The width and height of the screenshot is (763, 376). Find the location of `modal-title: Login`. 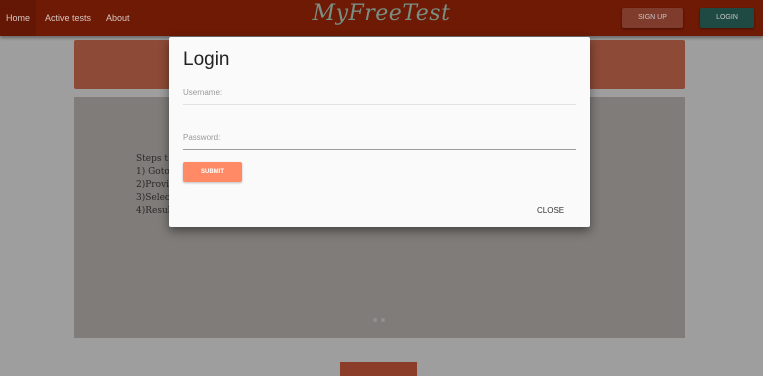

modal-title: Login is located at coordinates (206, 59).